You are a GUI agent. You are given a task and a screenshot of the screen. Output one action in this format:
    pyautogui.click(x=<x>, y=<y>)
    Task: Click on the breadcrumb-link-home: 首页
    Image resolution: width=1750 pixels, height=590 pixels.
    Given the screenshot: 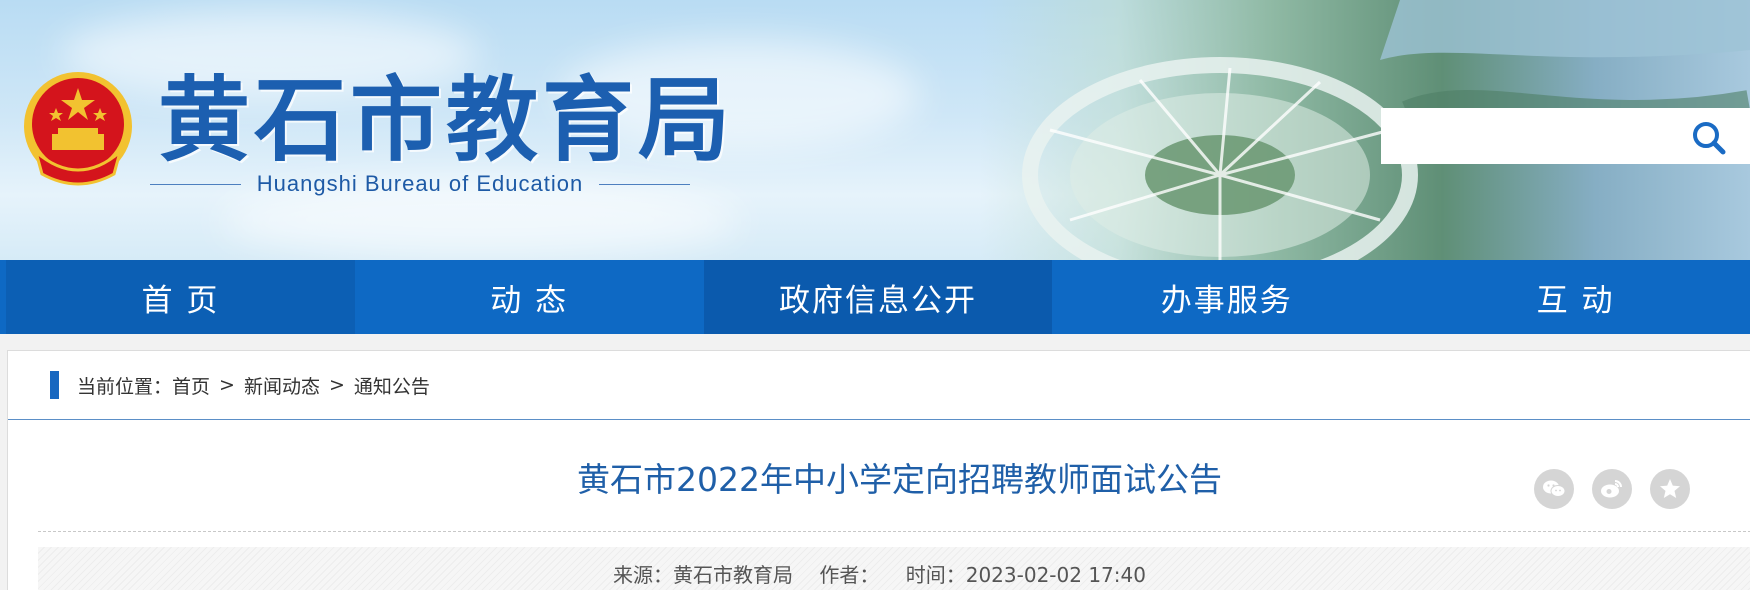 What is the action you would take?
    pyautogui.click(x=191, y=385)
    